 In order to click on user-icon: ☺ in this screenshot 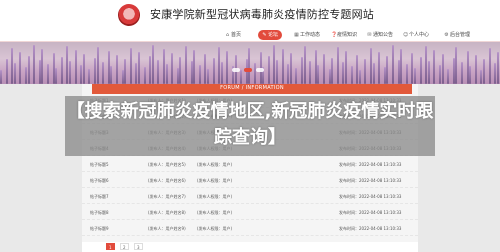, I will do `click(406, 35)`.